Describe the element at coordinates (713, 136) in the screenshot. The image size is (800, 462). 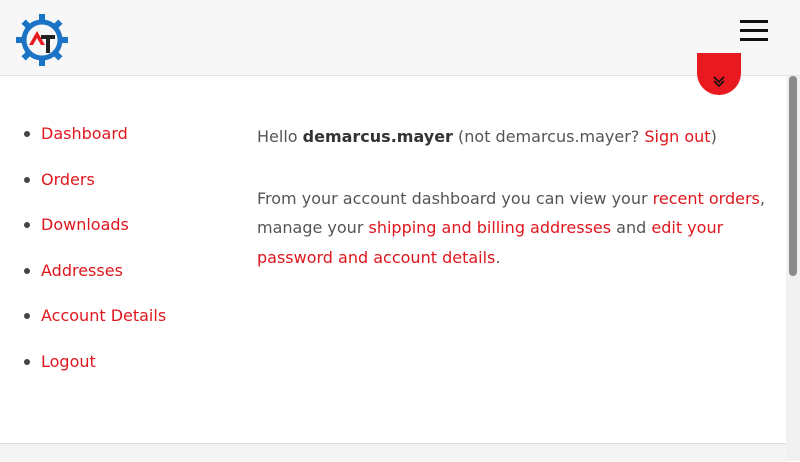
I see `greeting-close: )` at that location.